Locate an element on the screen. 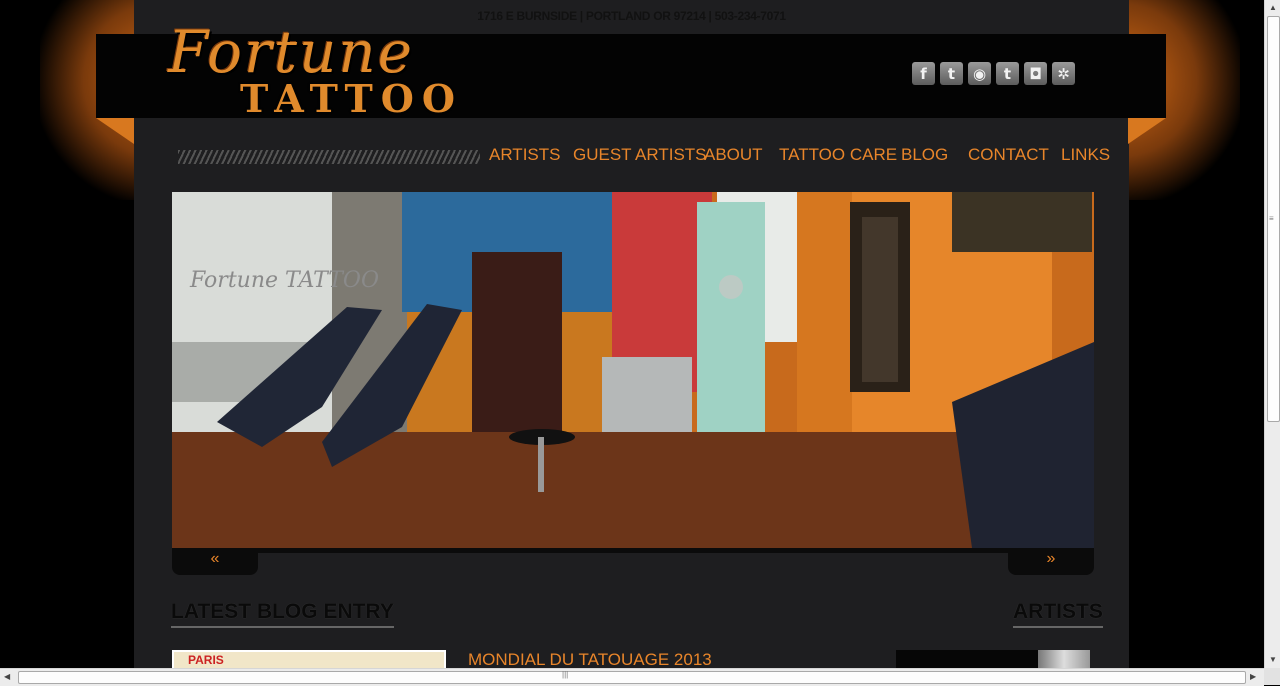 The width and height of the screenshot is (1280, 686). rss-icon: ◉ is located at coordinates (979, 73).